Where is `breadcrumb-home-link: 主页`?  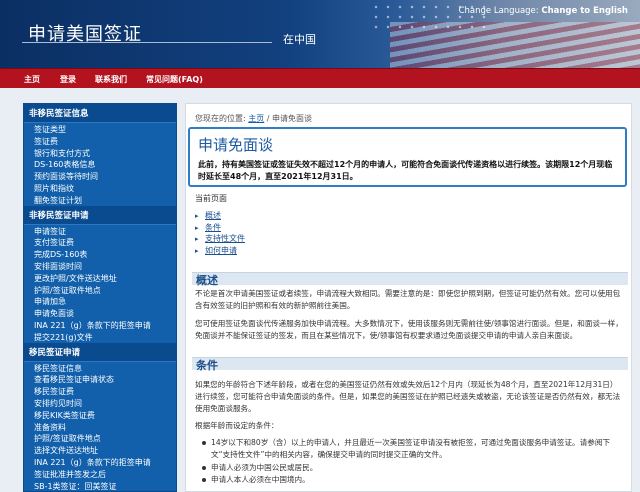
breadcrumb-home-link: 主页 is located at coordinates (256, 118).